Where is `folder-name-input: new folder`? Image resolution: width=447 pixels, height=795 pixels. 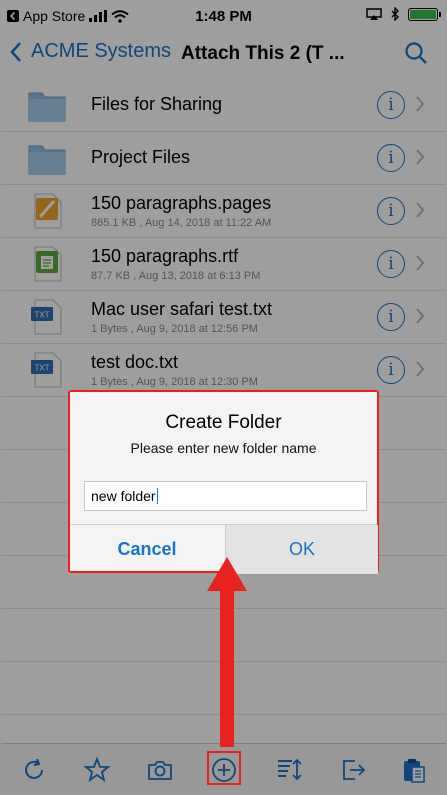 folder-name-input: new folder is located at coordinates (225, 496).